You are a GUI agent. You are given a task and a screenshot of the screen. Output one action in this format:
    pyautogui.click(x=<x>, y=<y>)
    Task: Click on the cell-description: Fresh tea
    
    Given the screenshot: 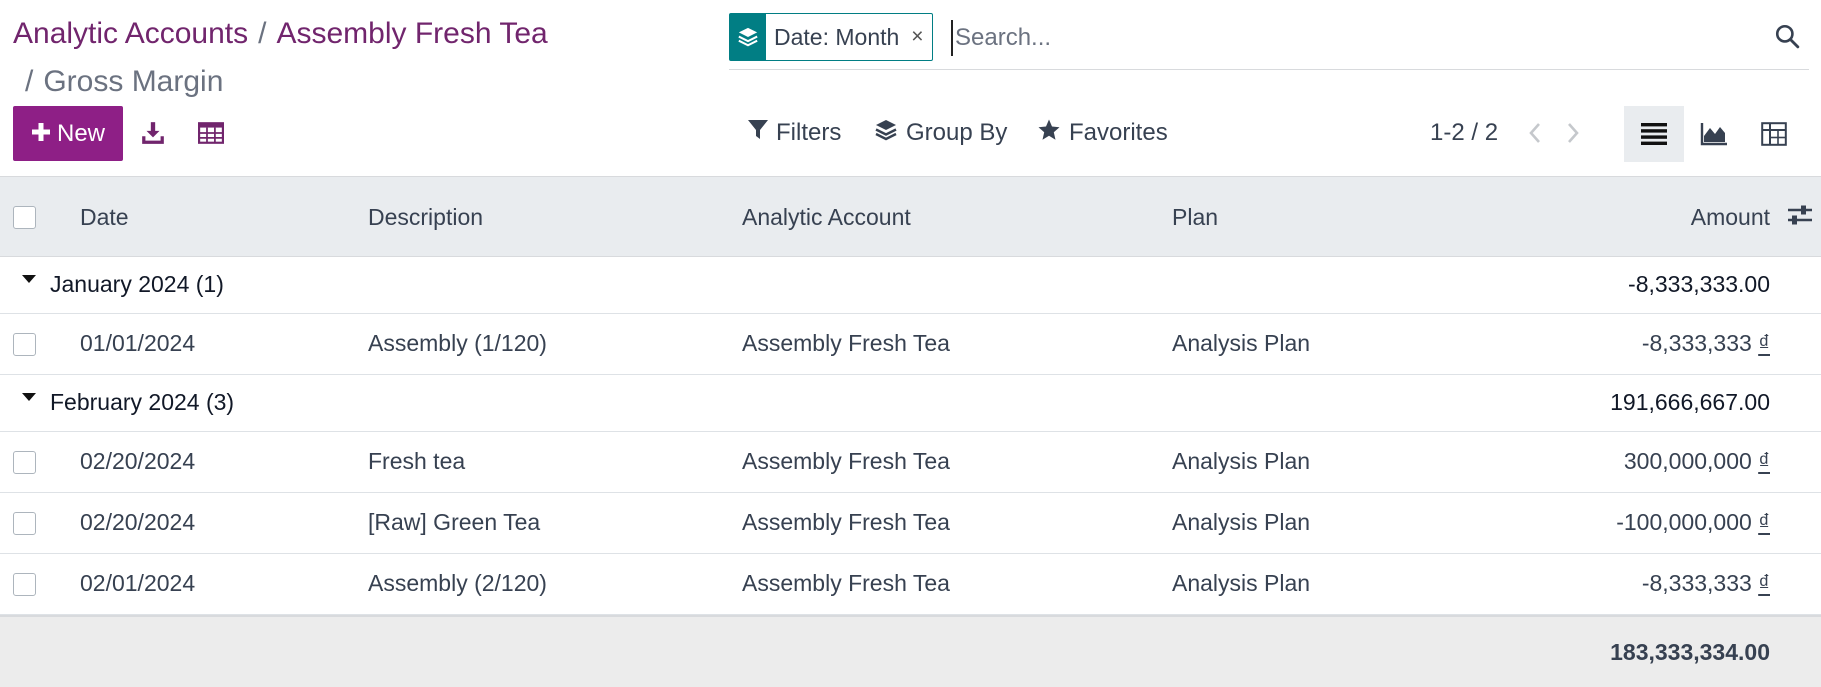 What is the action you would take?
    pyautogui.click(x=417, y=461)
    